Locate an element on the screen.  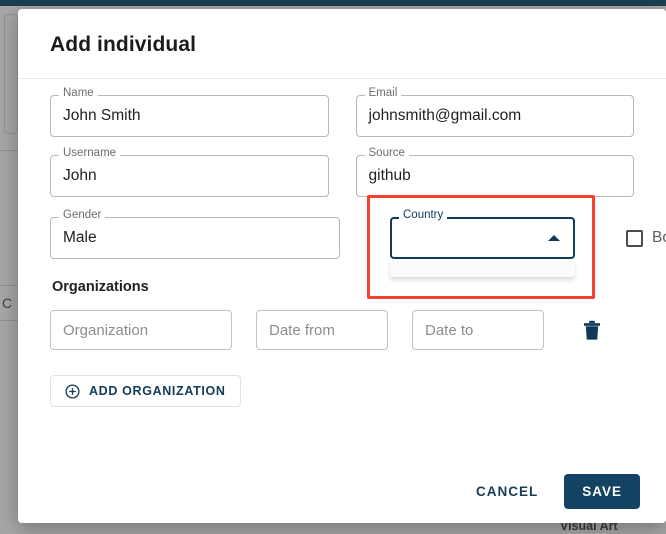
gender-field-label: Gender is located at coordinates (82, 215).